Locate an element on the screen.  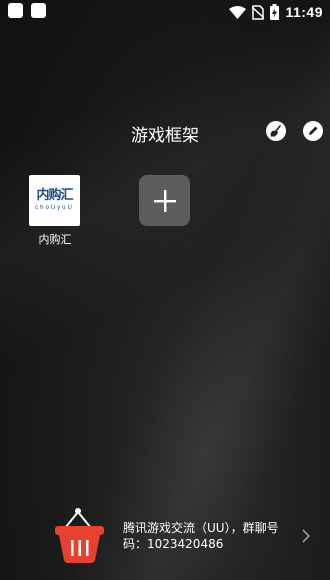
broom-clean-icon is located at coordinates (275, 131).